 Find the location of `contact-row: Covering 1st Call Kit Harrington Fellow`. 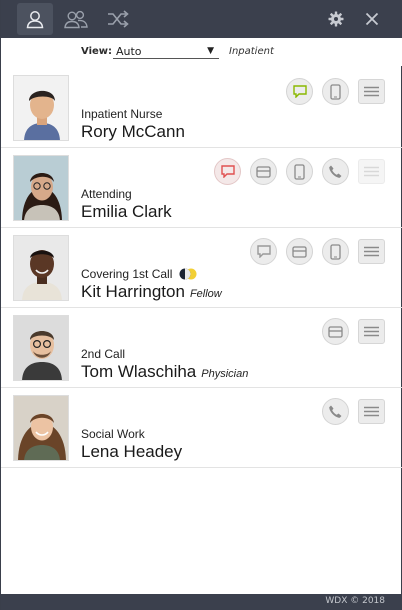

contact-row: Covering 1st Call Kit Harrington Fellow is located at coordinates (201, 268).